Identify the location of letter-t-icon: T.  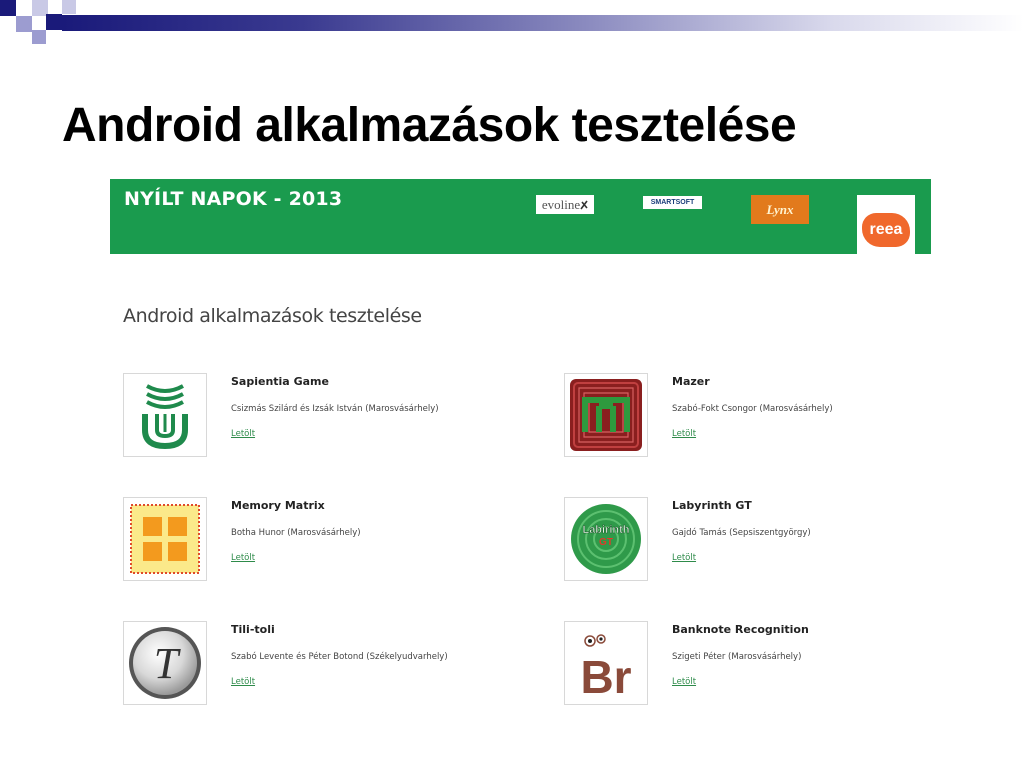
(165, 663).